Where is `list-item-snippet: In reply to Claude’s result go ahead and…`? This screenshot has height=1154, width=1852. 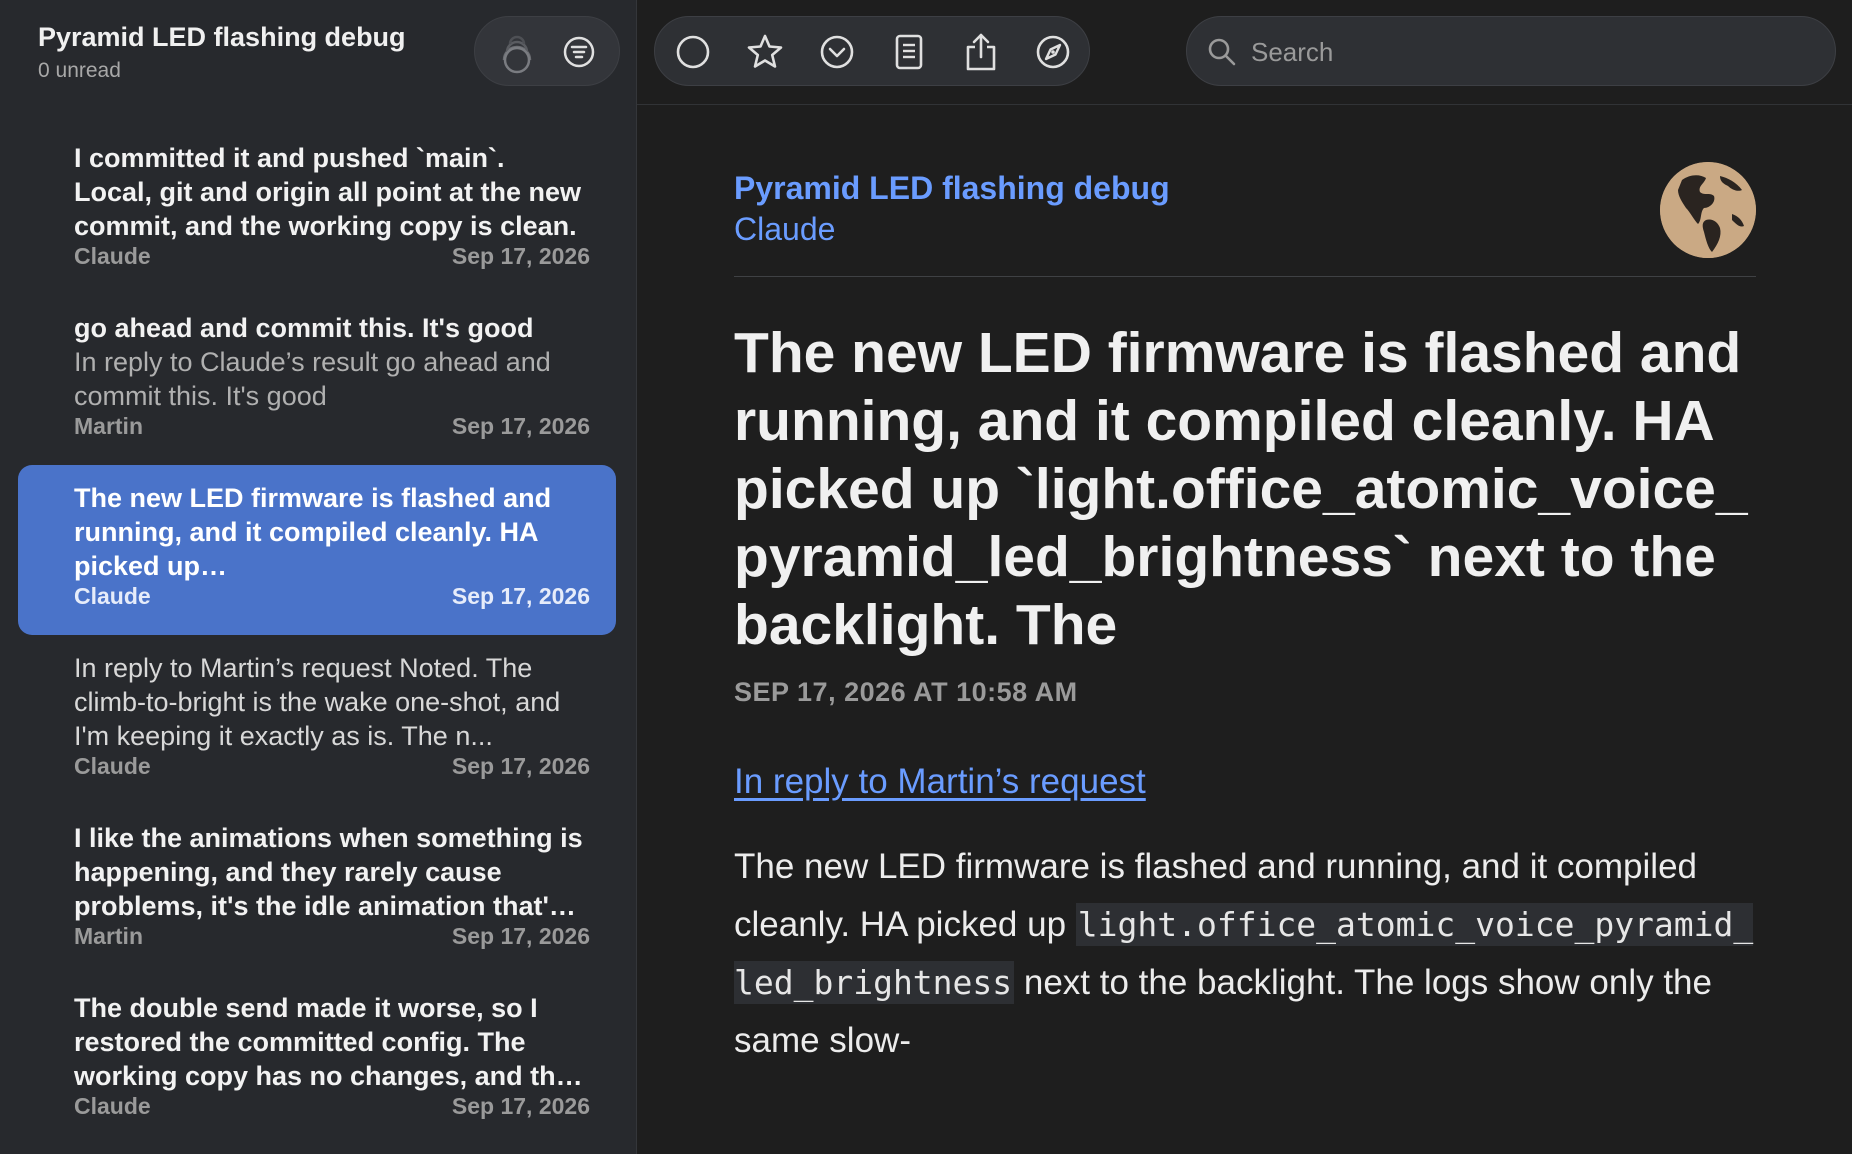
list-item-snippet: In reply to Claude’s result go ahead and… is located at coordinates (312, 379).